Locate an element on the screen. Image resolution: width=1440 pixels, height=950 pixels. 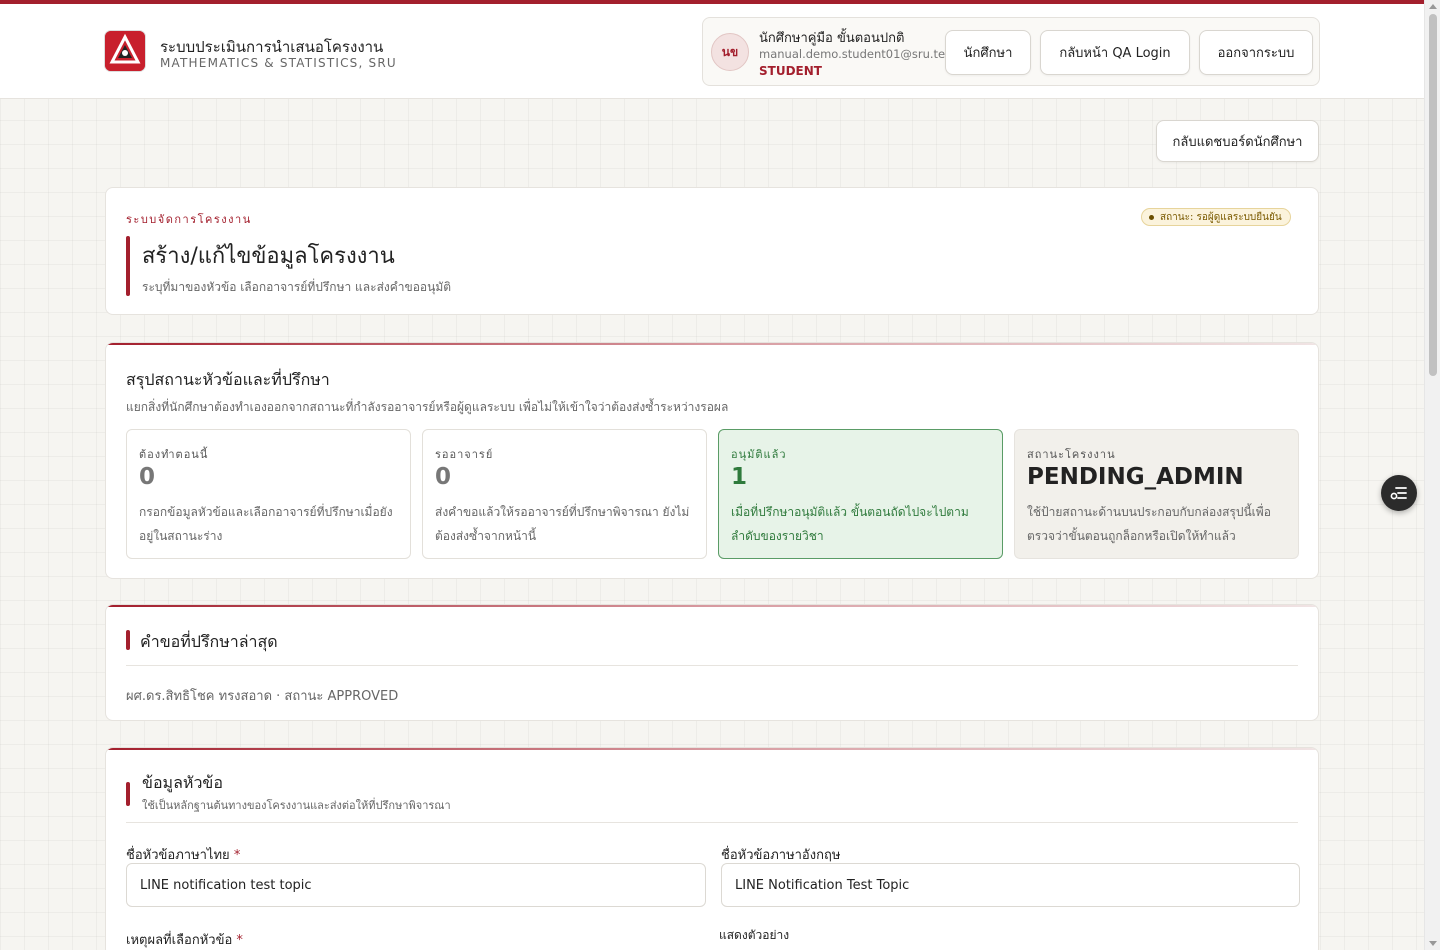
stat-label: รออาจารย์ is located at coordinates (464, 454).